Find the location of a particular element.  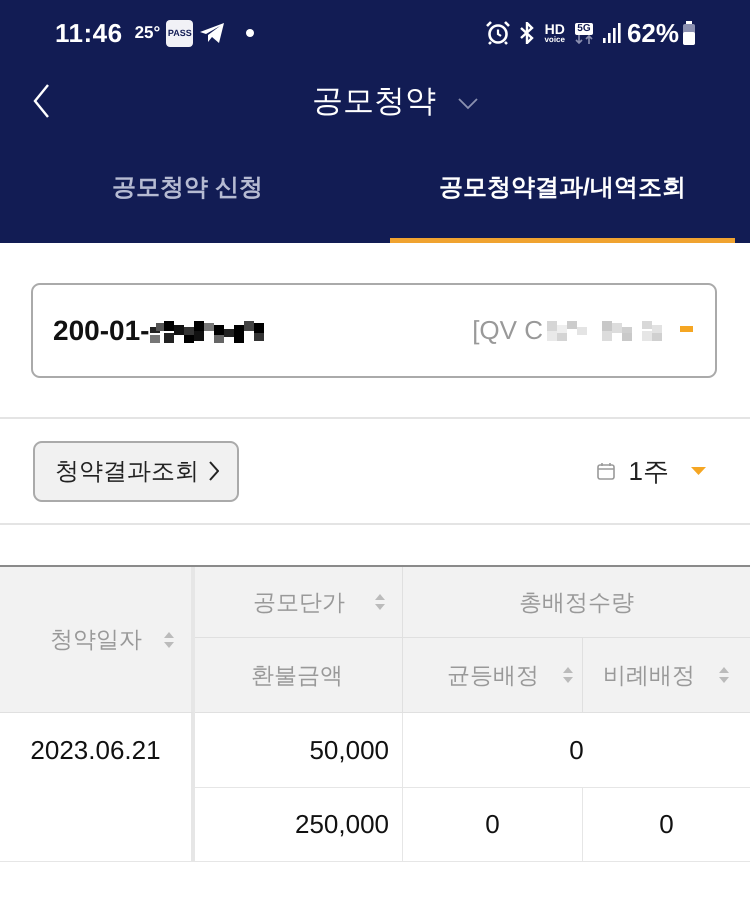

paper-plane-icon is located at coordinates (212, 33).